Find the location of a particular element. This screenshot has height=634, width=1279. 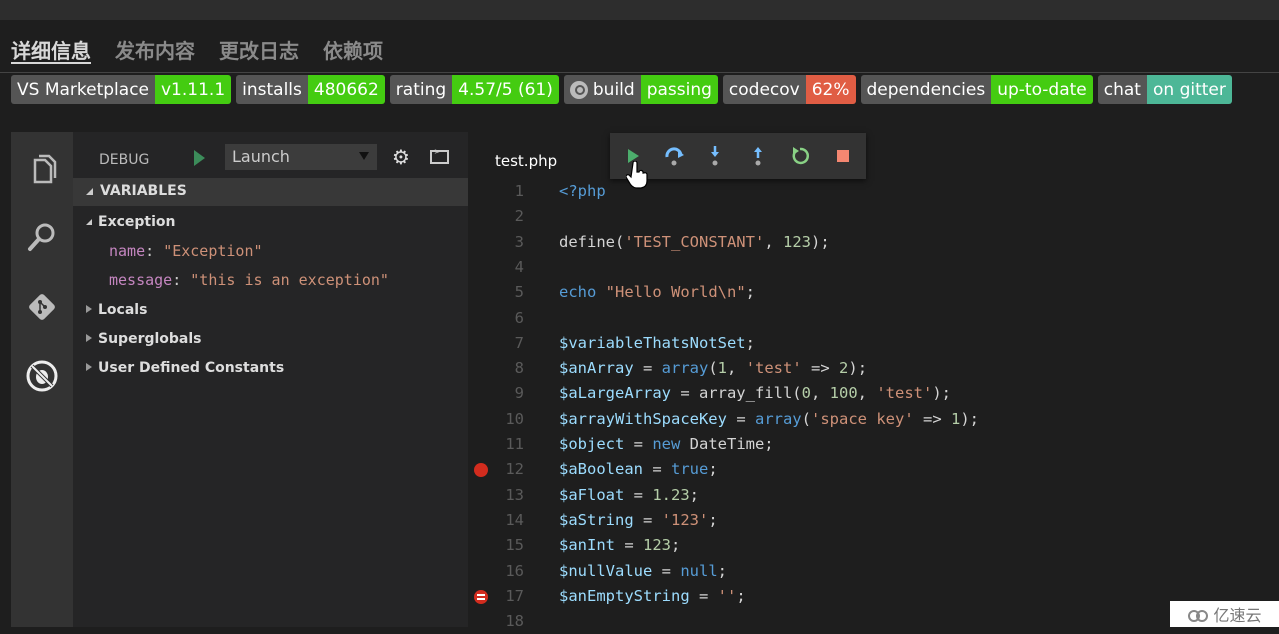

tab-details: 详细信息 is located at coordinates (51, 49).